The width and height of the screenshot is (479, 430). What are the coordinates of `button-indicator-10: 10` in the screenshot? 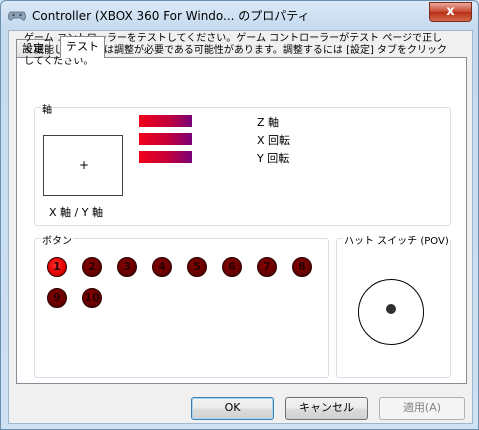 It's located at (92, 298).